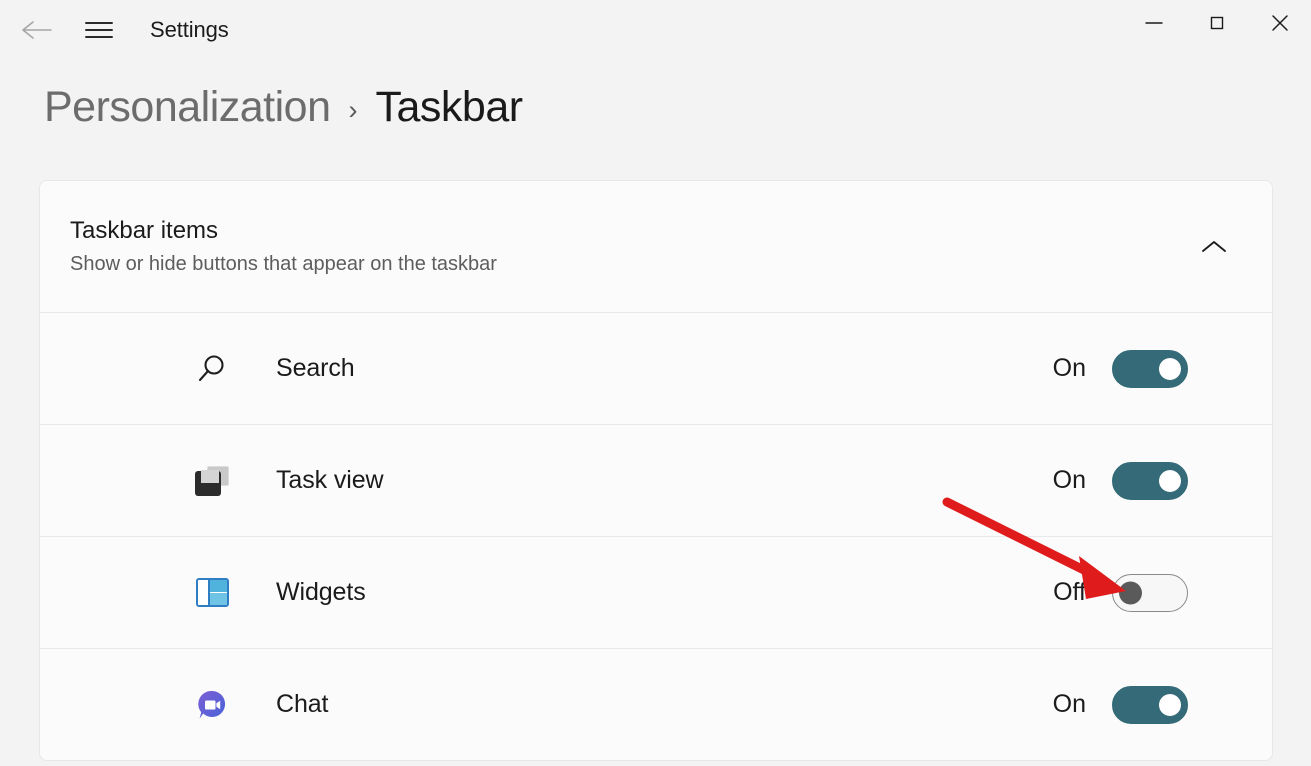 The height and width of the screenshot is (766, 1311). What do you see at coordinates (655, 107) in the screenshot?
I see `breadcrumb: Personalization › Taskbar` at bounding box center [655, 107].